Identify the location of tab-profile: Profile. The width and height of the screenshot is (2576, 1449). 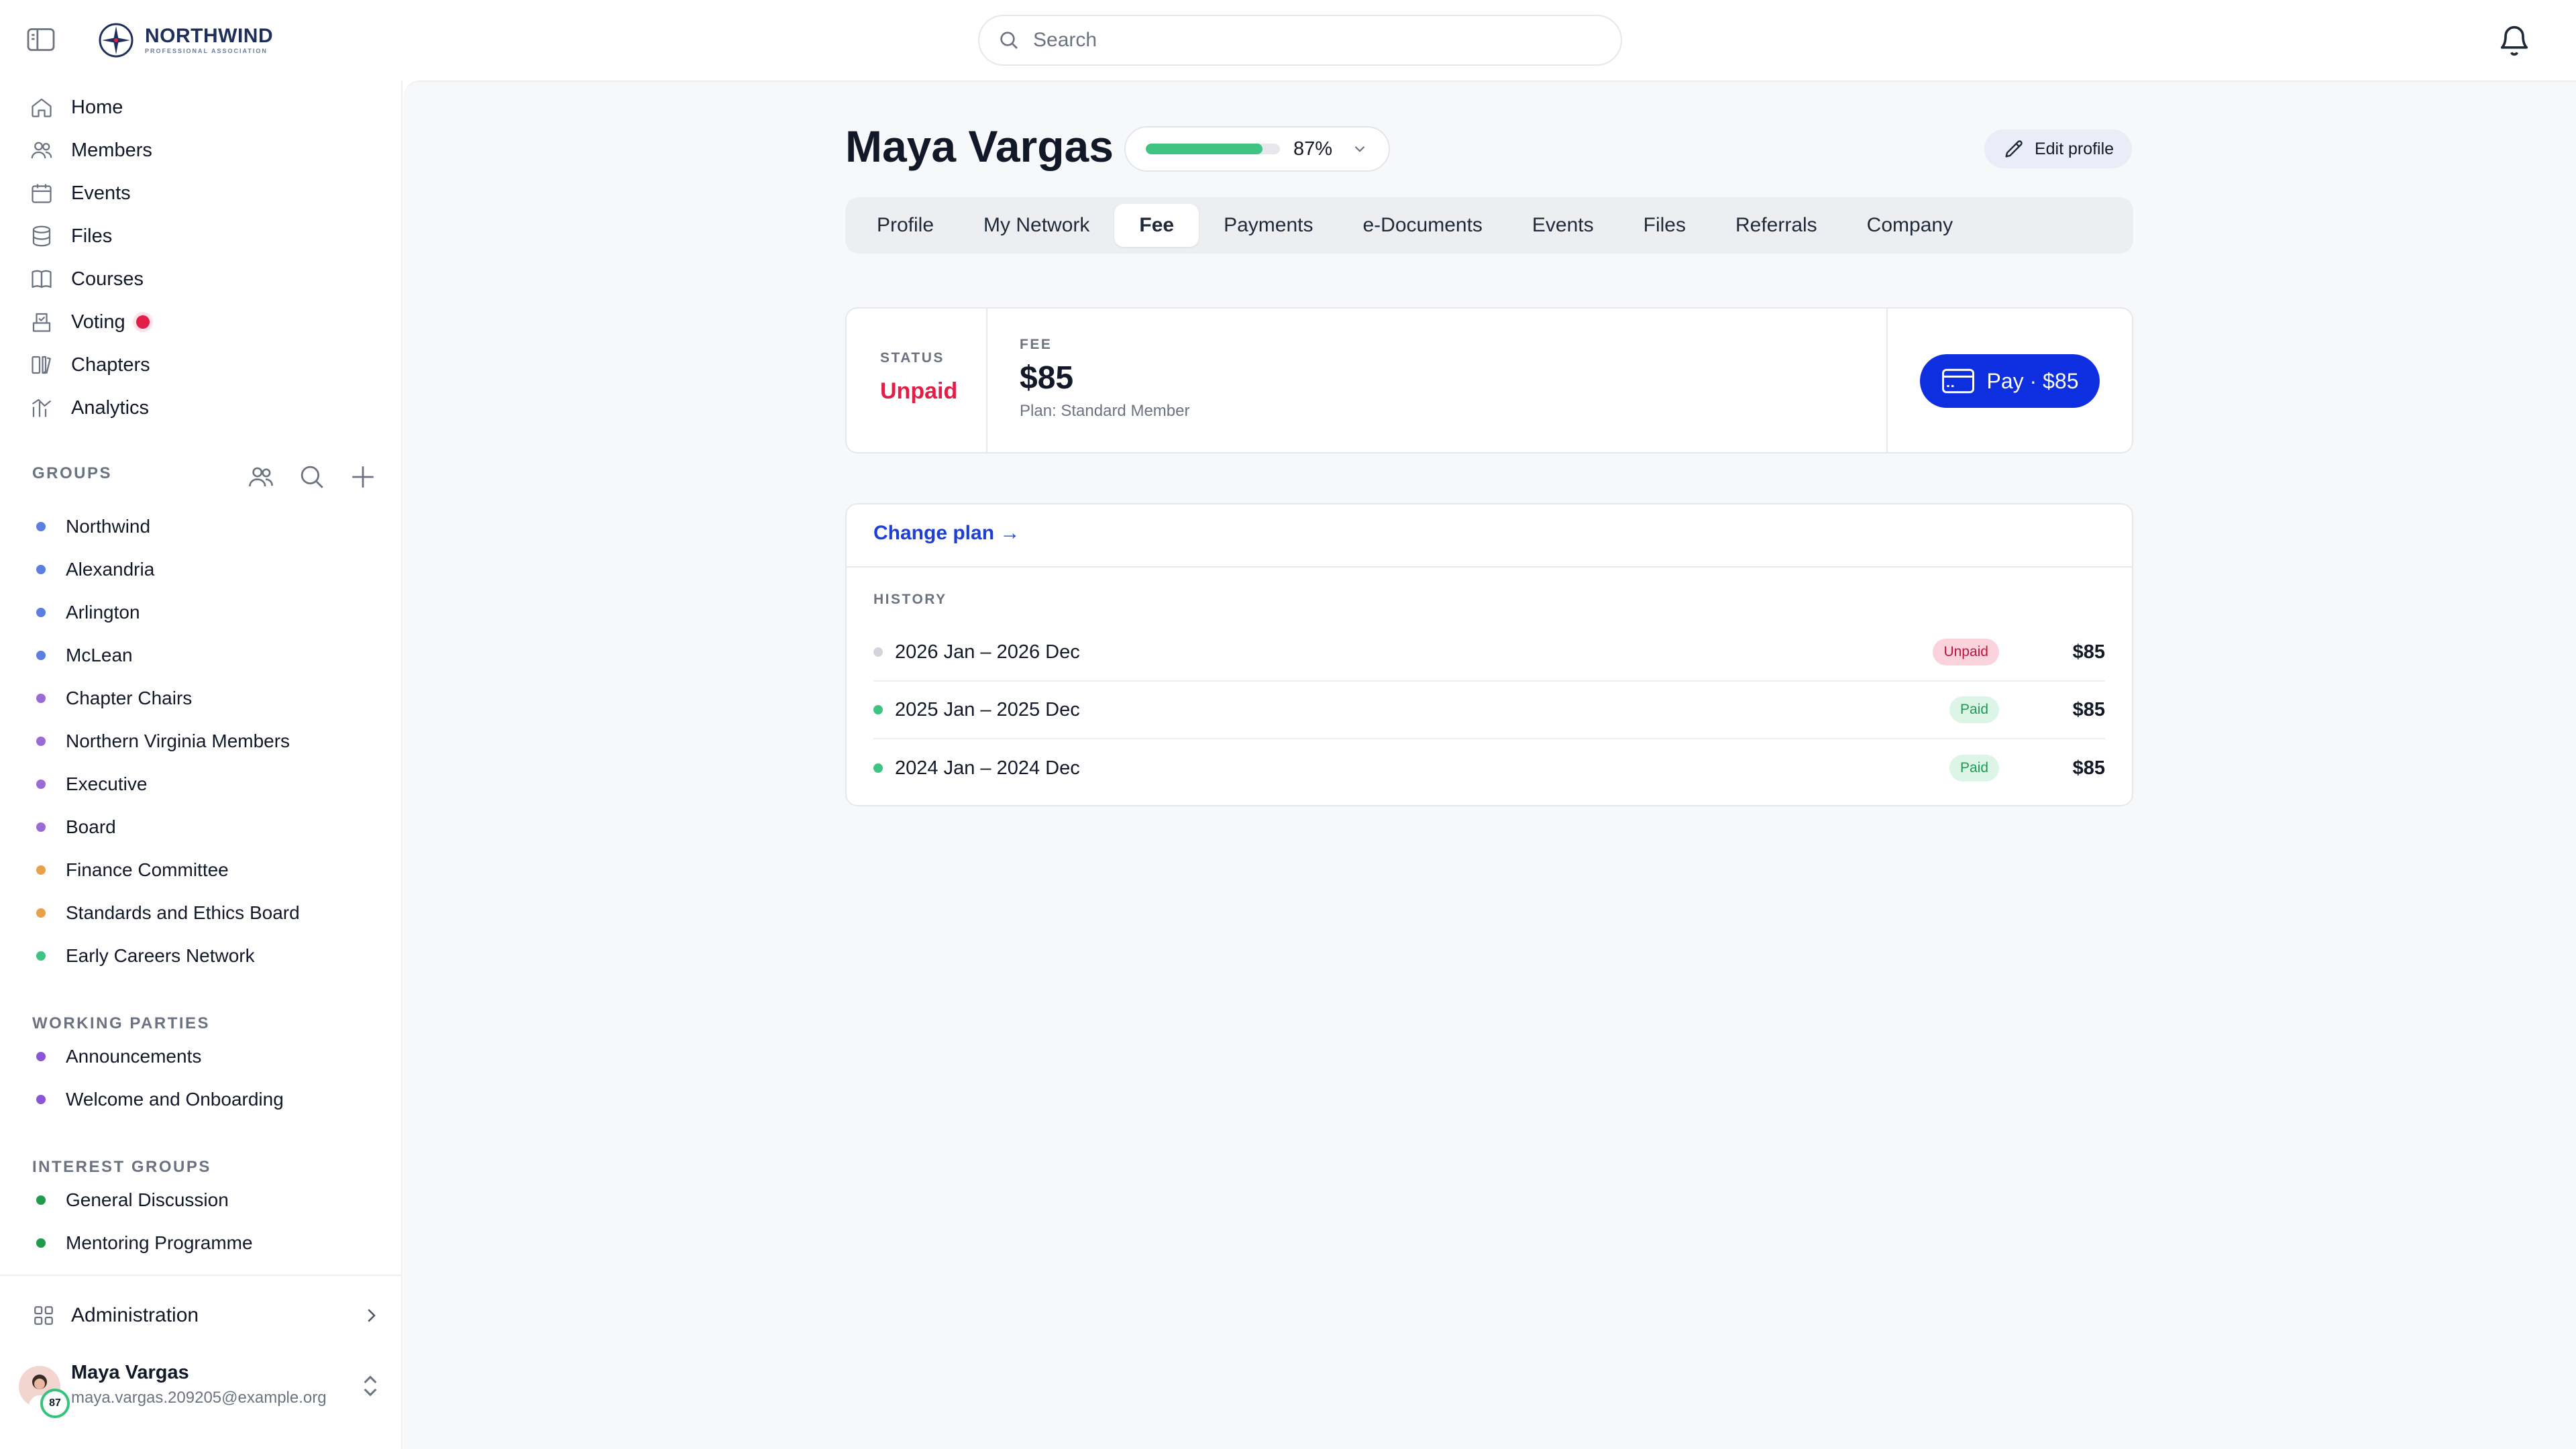
(905, 225).